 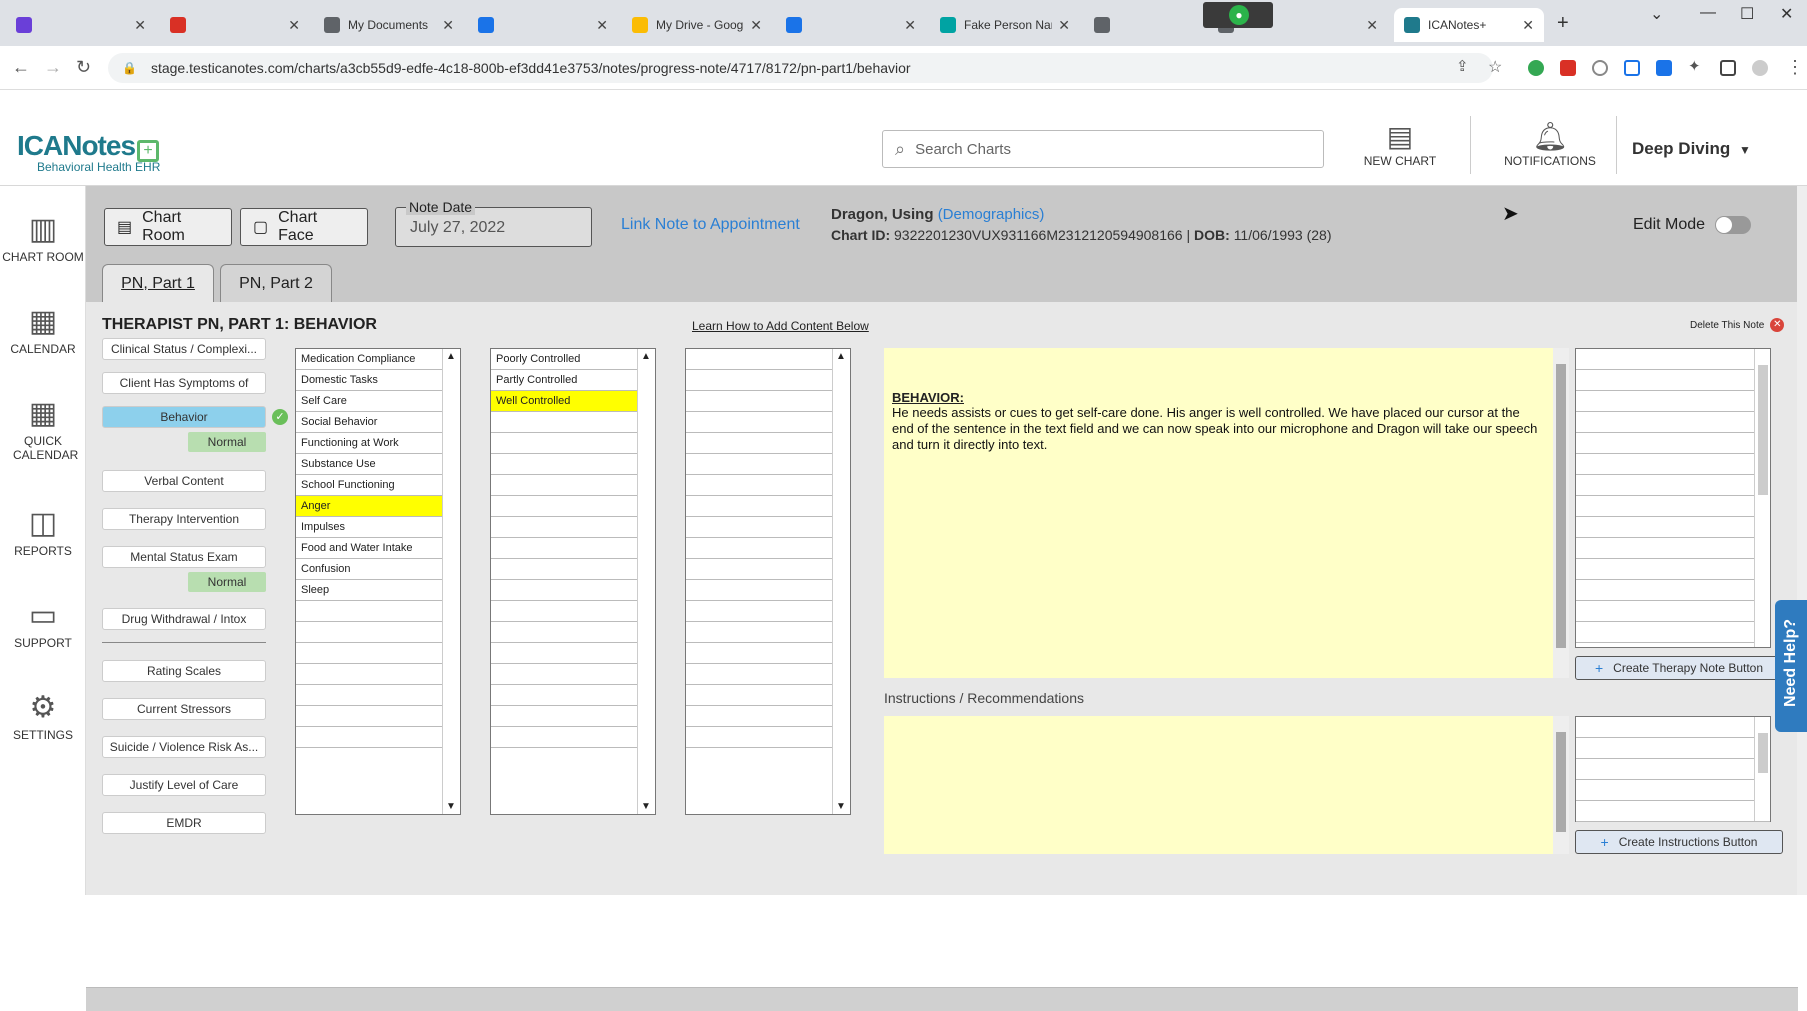 What do you see at coordinates (21, 67) in the screenshot?
I see `back-button: ←` at bounding box center [21, 67].